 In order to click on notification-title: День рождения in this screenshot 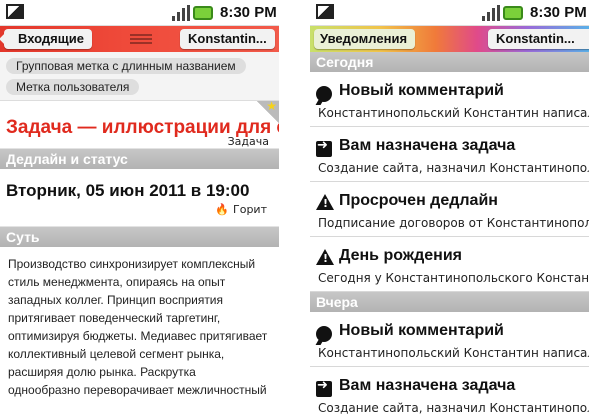, I will do `click(401, 255)`.